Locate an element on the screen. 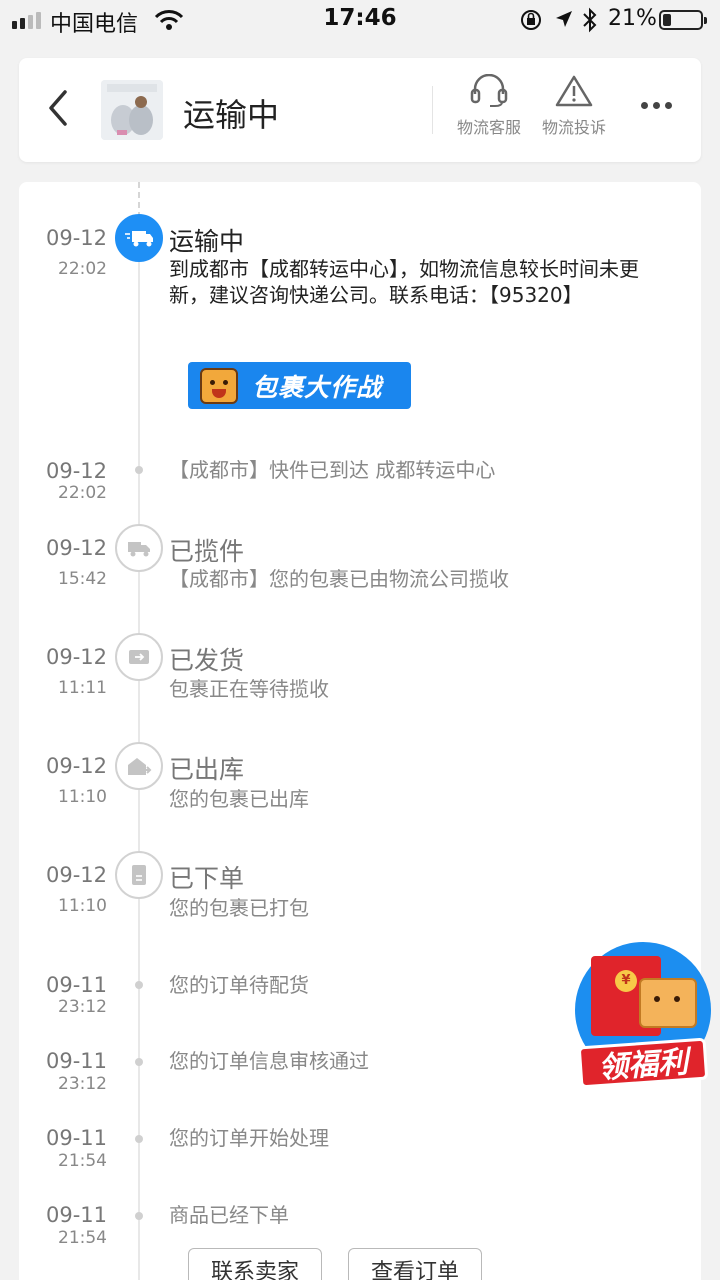 This screenshot has width=720, height=1280. view-order-button: 查看订单 is located at coordinates (415, 1264).